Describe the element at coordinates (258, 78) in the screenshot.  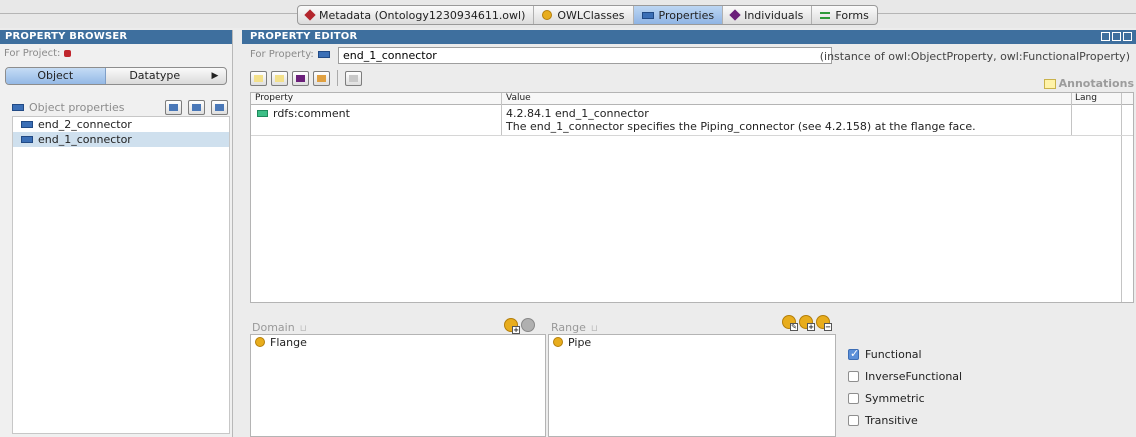
I see `new-annotation-button` at that location.